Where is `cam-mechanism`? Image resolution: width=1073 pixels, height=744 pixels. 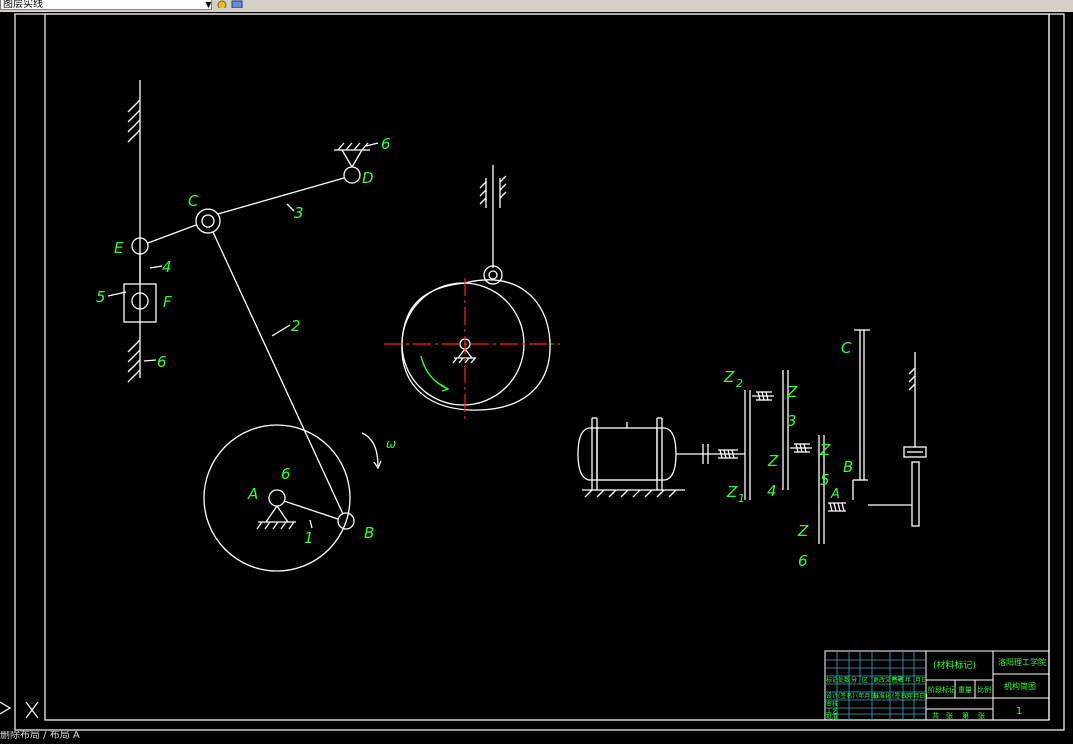
cam-mechanism is located at coordinates (476, 288).